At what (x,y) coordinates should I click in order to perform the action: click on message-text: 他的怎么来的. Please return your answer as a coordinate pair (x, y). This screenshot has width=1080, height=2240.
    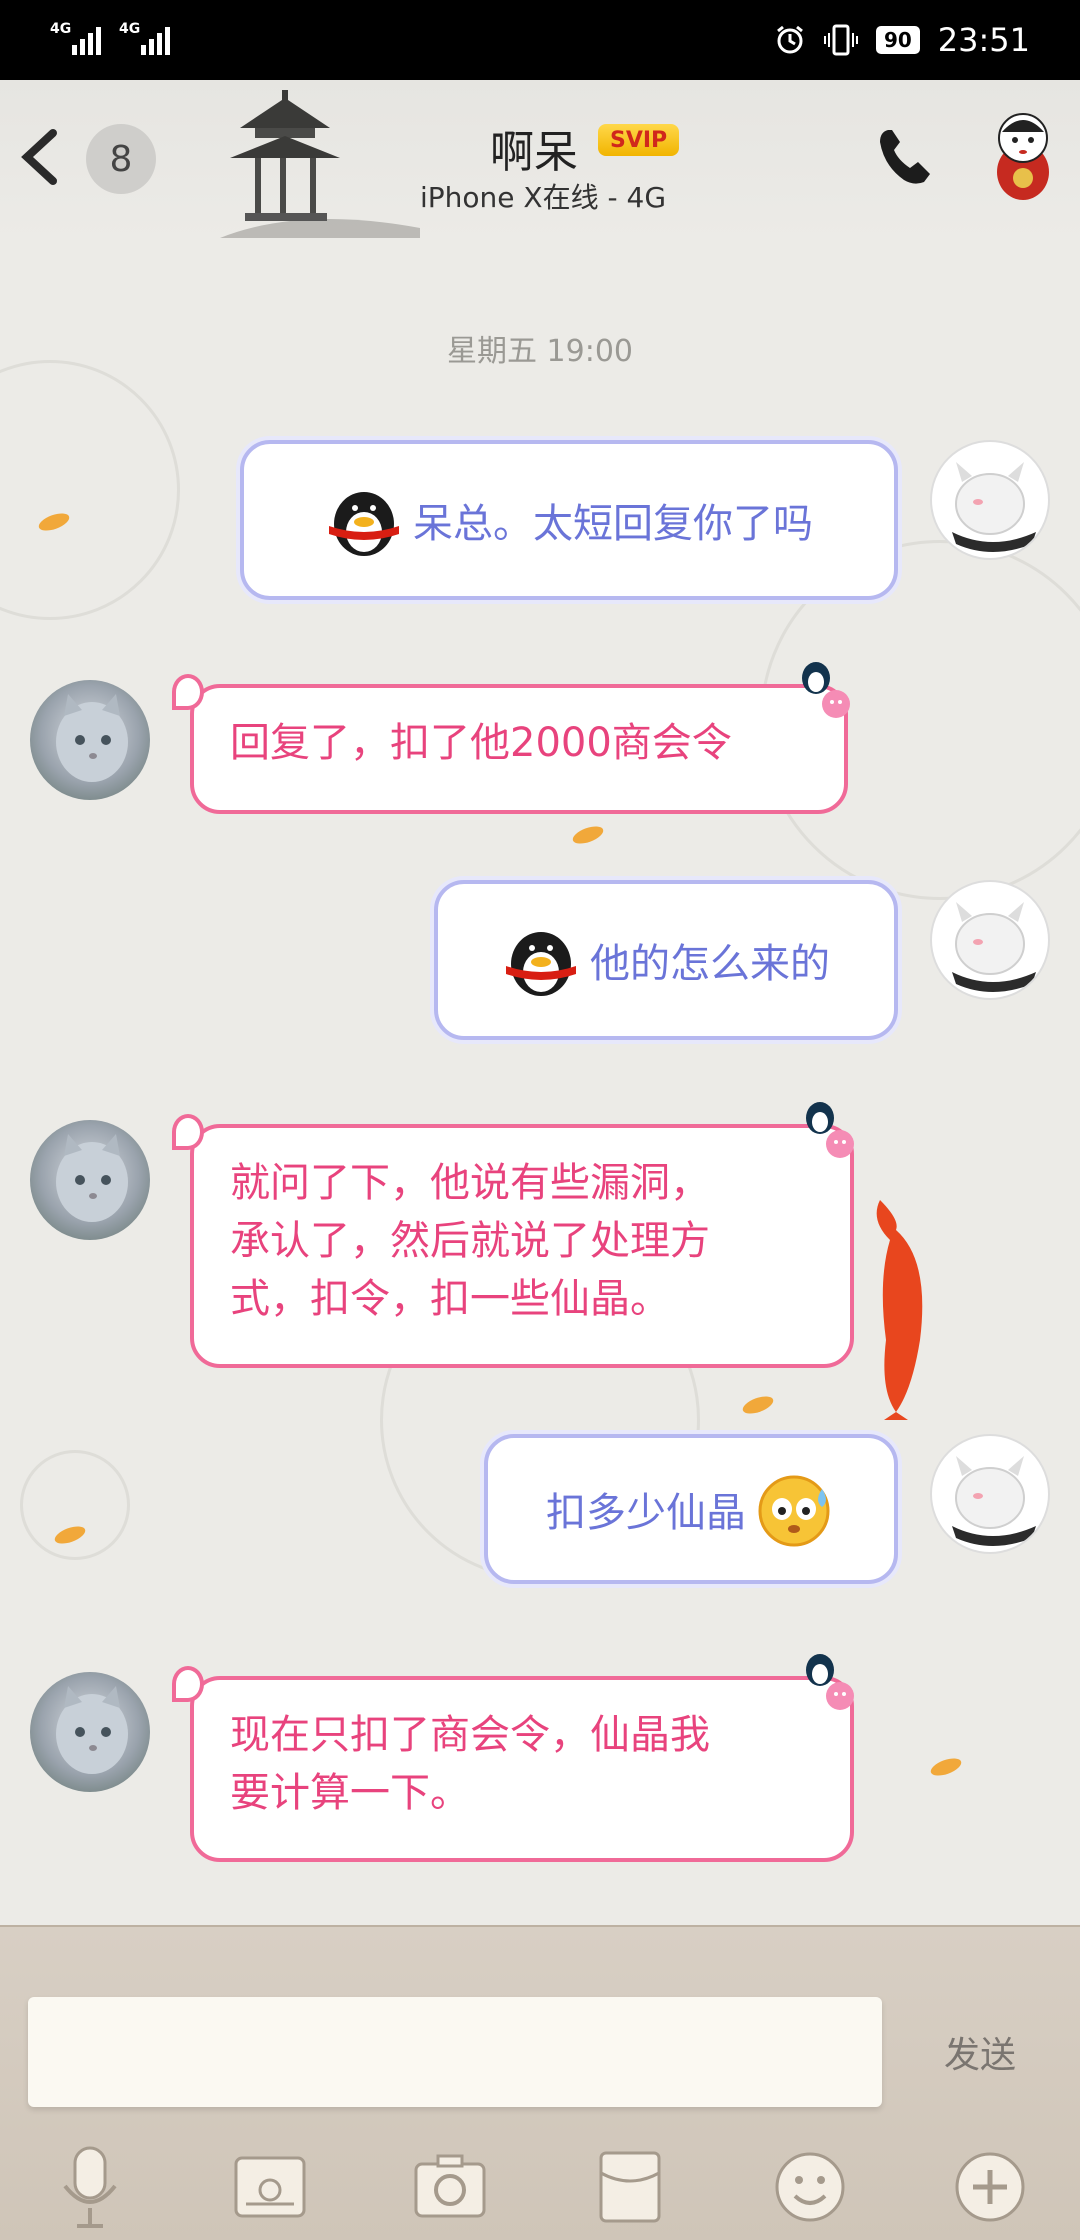
    Looking at the image, I should click on (710, 964).